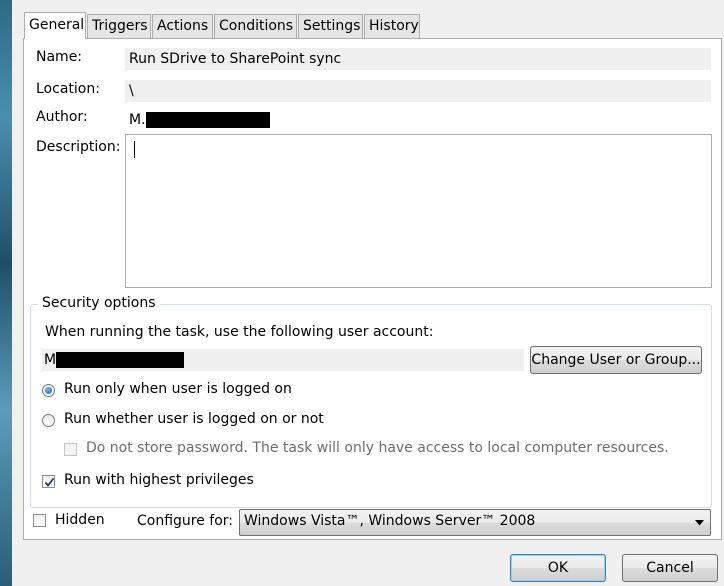  I want to click on location-label: Location:, so click(68, 89).